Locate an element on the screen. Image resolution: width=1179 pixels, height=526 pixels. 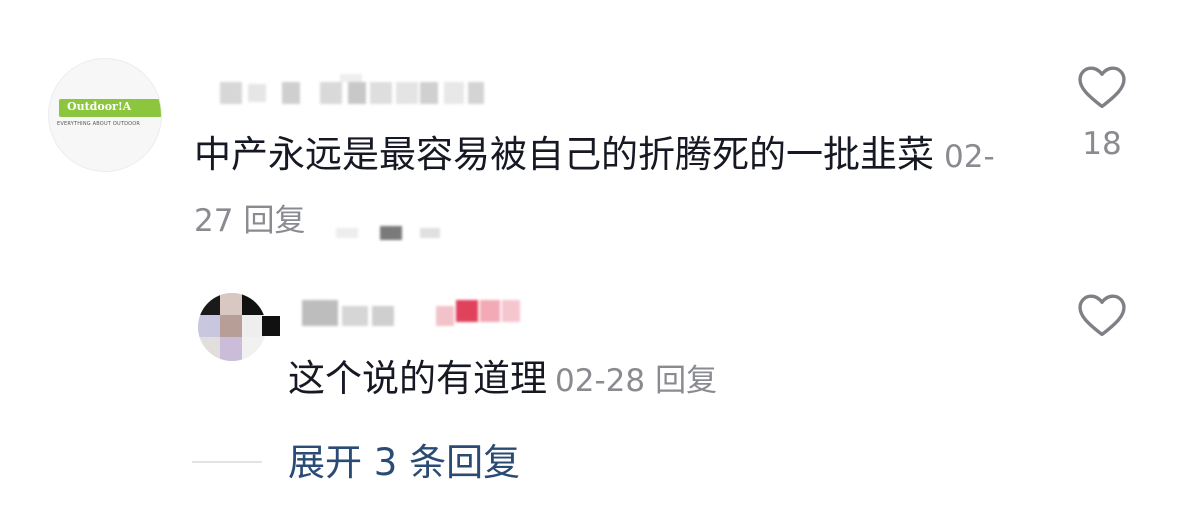
comment-text: 中产永远是最容易被自己的折腾死的一批韭菜 is located at coordinates (564, 154).